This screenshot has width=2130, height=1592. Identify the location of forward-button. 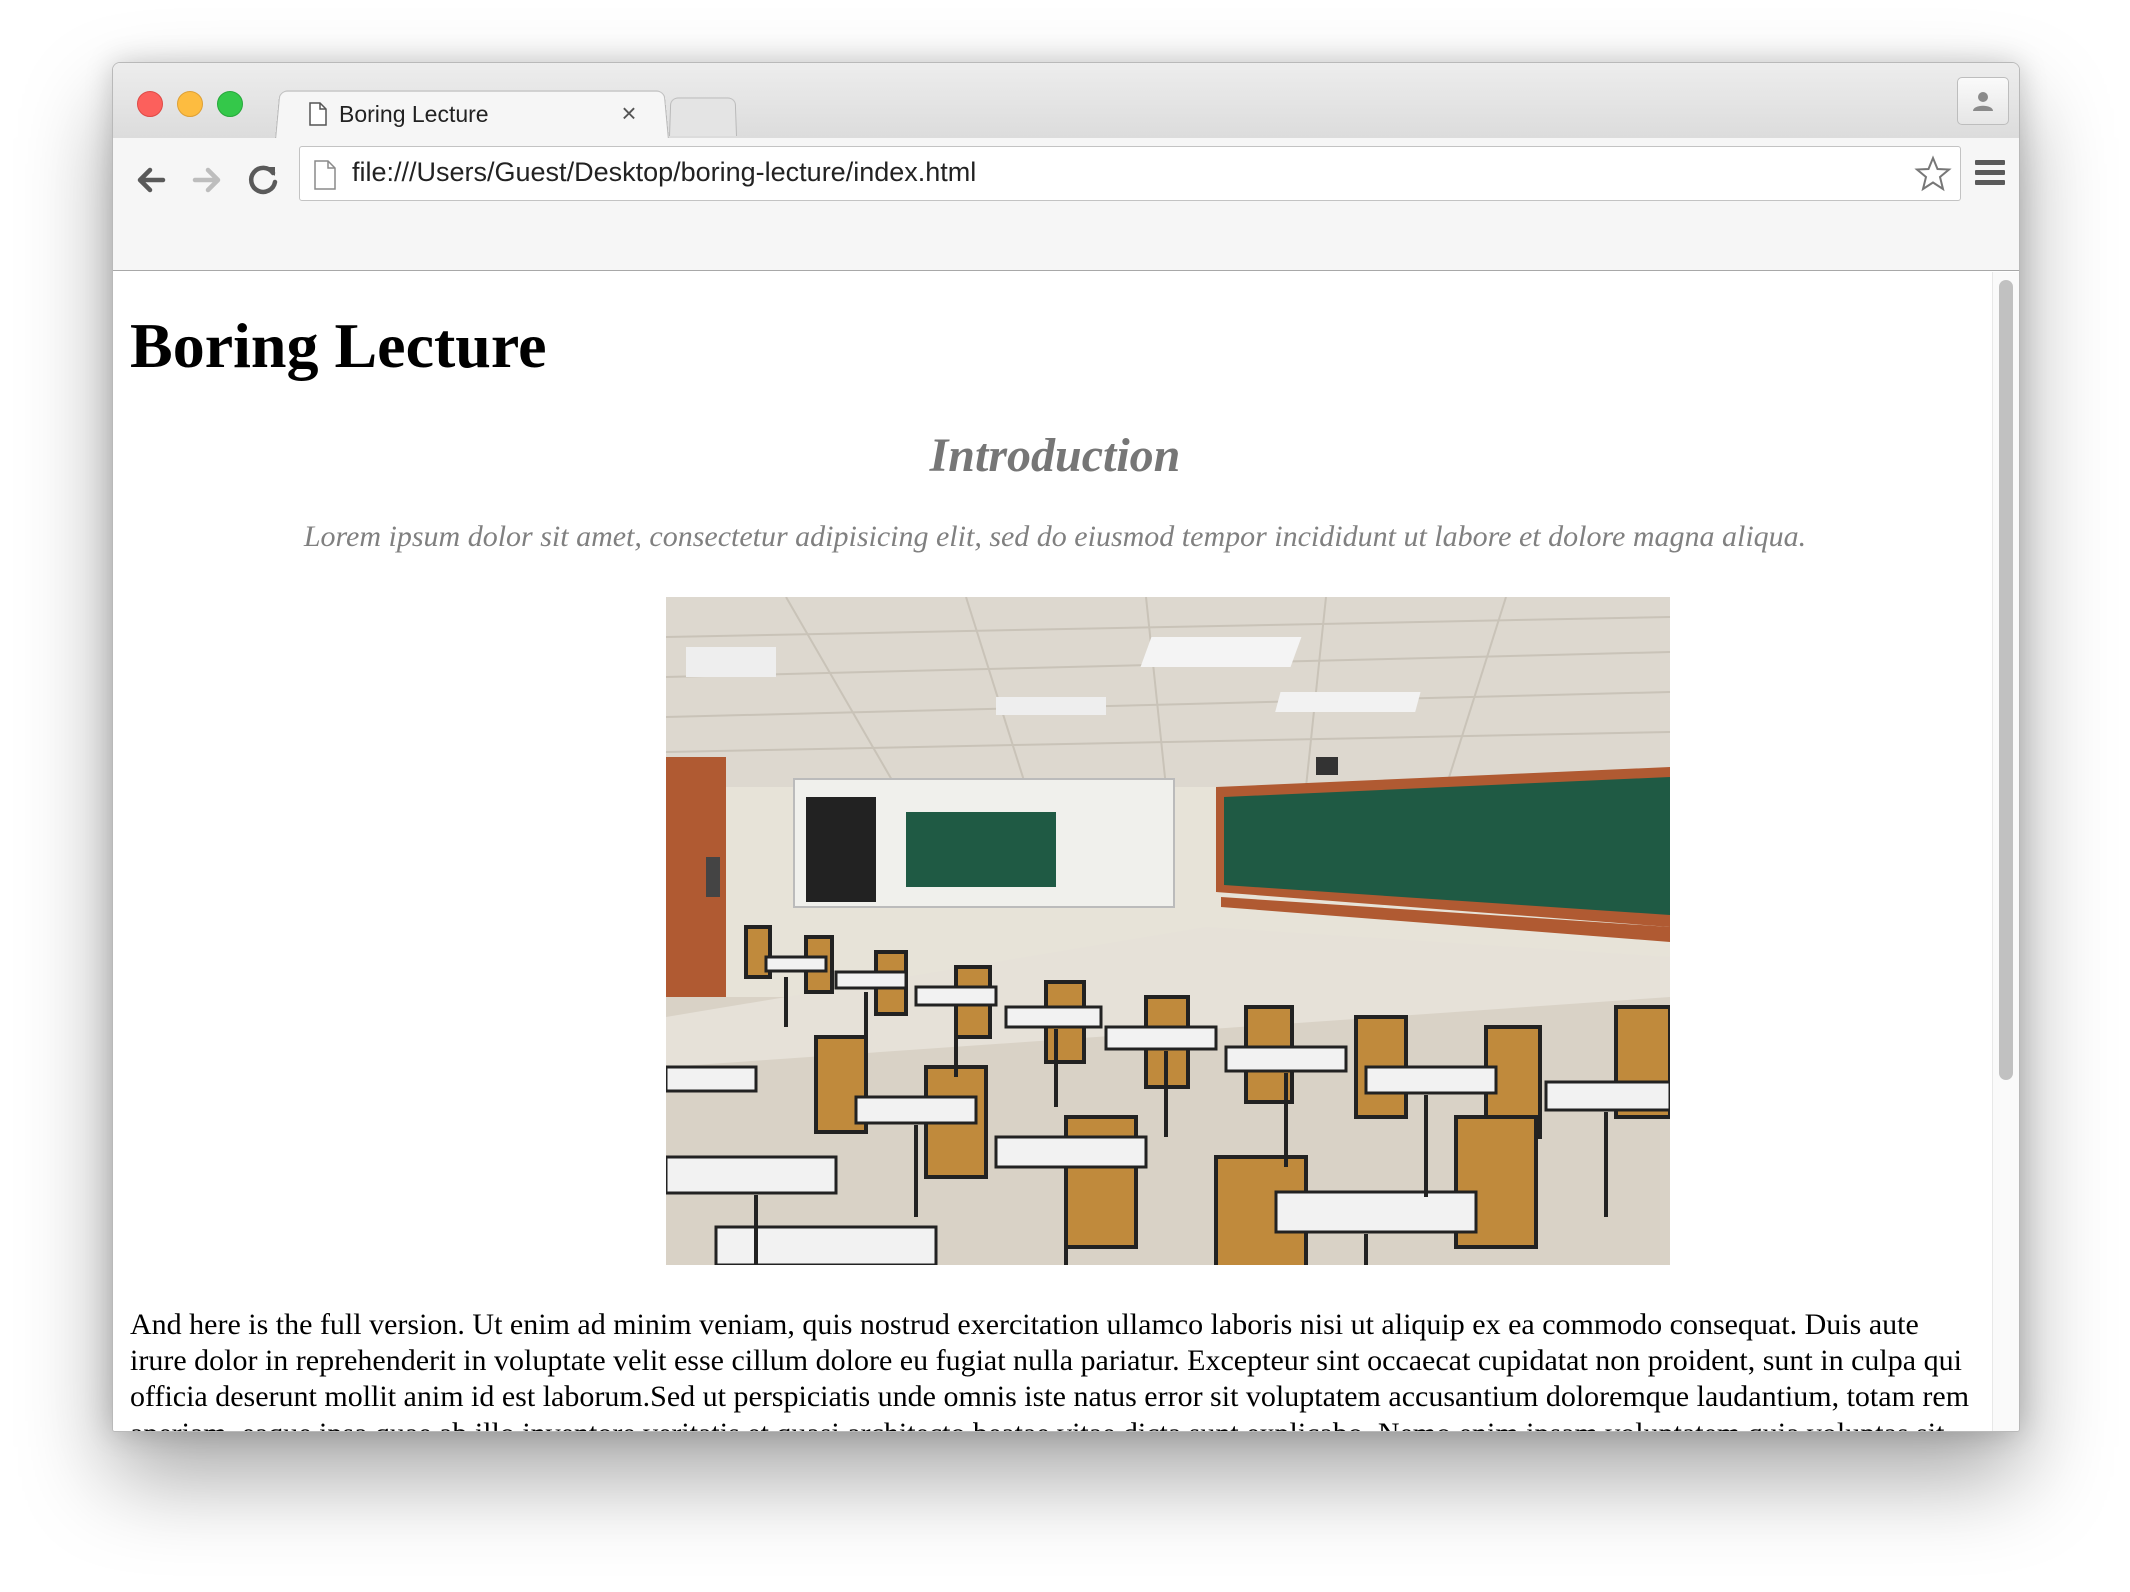
(207, 180).